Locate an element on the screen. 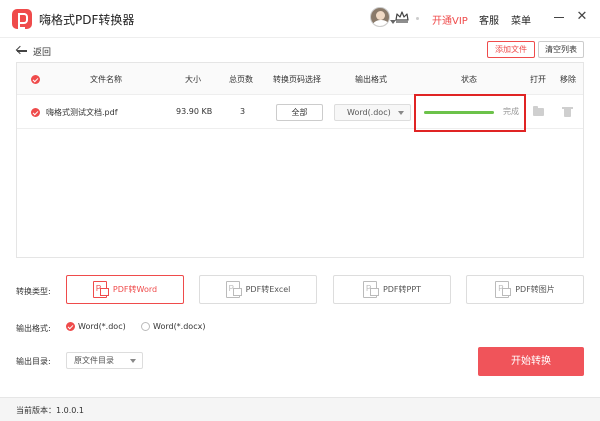  app-logo-icon is located at coordinates (22, 19).